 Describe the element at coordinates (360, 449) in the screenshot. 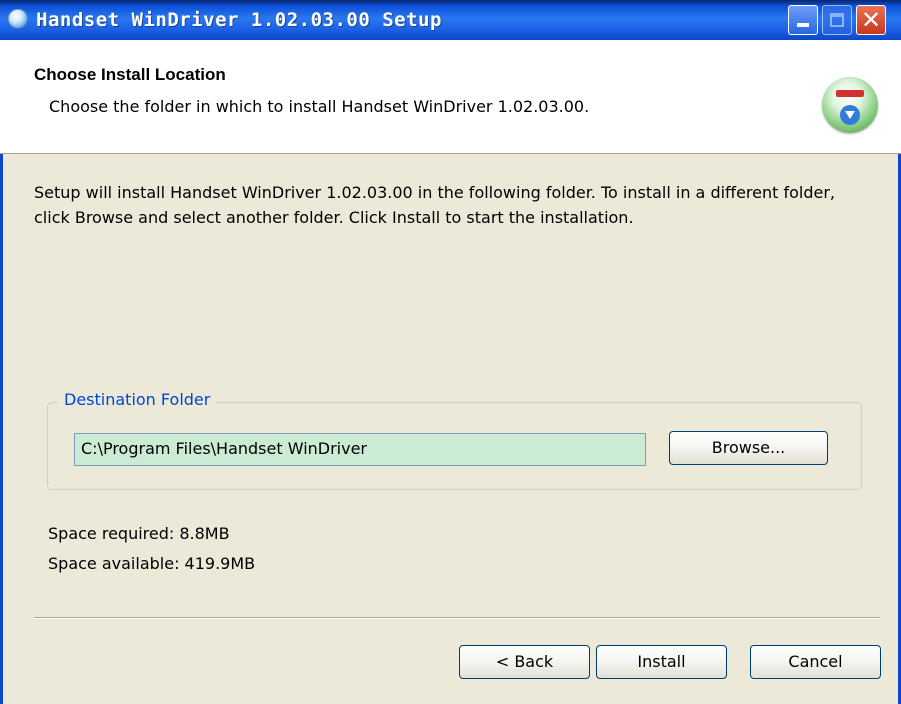

I see `destination-path-field: C:\Program Files\Handset WinDriver` at that location.